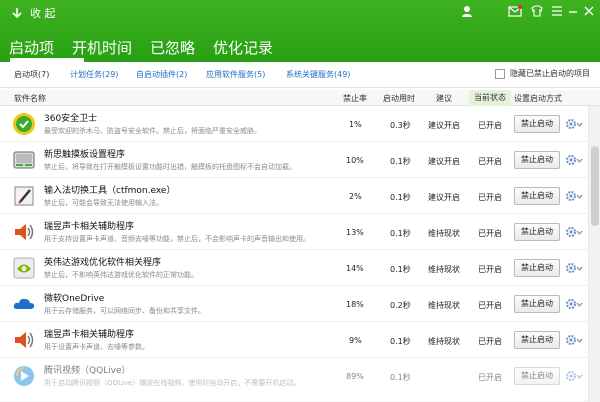 The height and width of the screenshot is (402, 600). What do you see at coordinates (515, 11) in the screenshot?
I see `mail-icon` at bounding box center [515, 11].